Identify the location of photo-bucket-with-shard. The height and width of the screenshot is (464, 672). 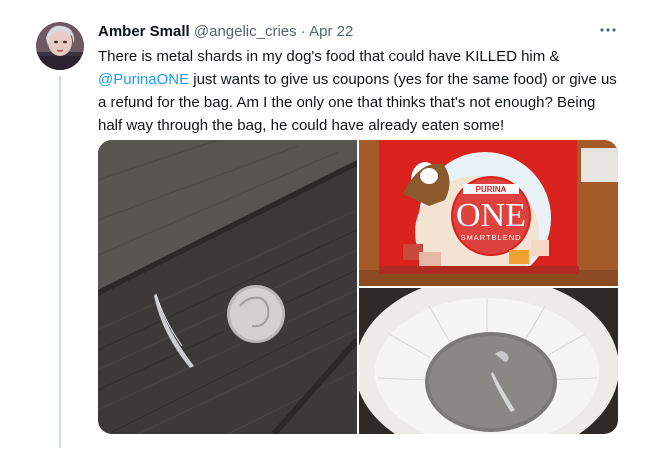
(488, 361).